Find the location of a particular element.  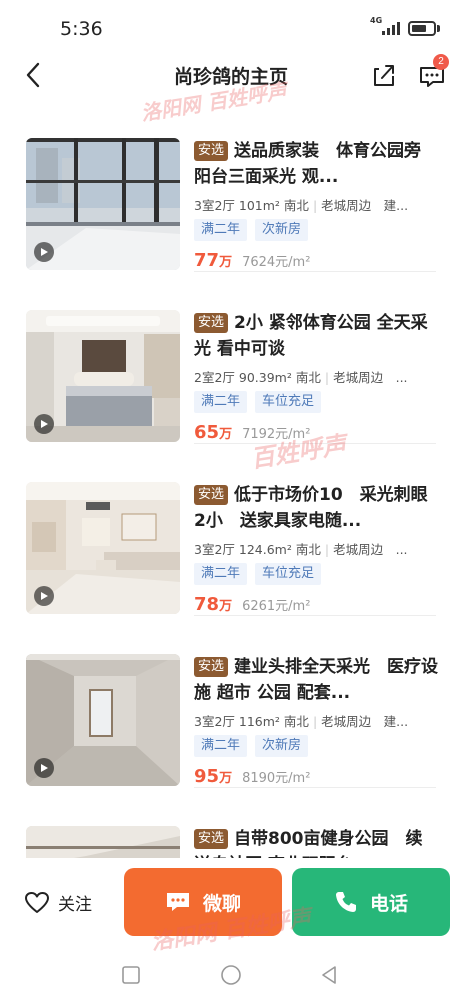

floor-area: 90.39m² is located at coordinates (265, 377).